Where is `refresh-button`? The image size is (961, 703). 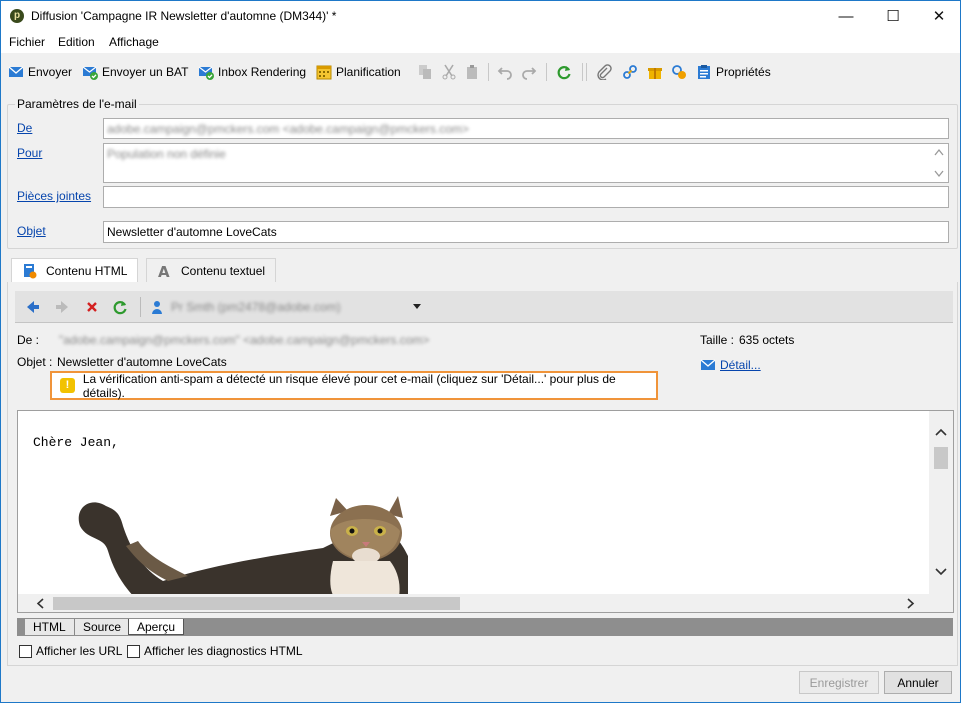
refresh-button is located at coordinates (564, 72).